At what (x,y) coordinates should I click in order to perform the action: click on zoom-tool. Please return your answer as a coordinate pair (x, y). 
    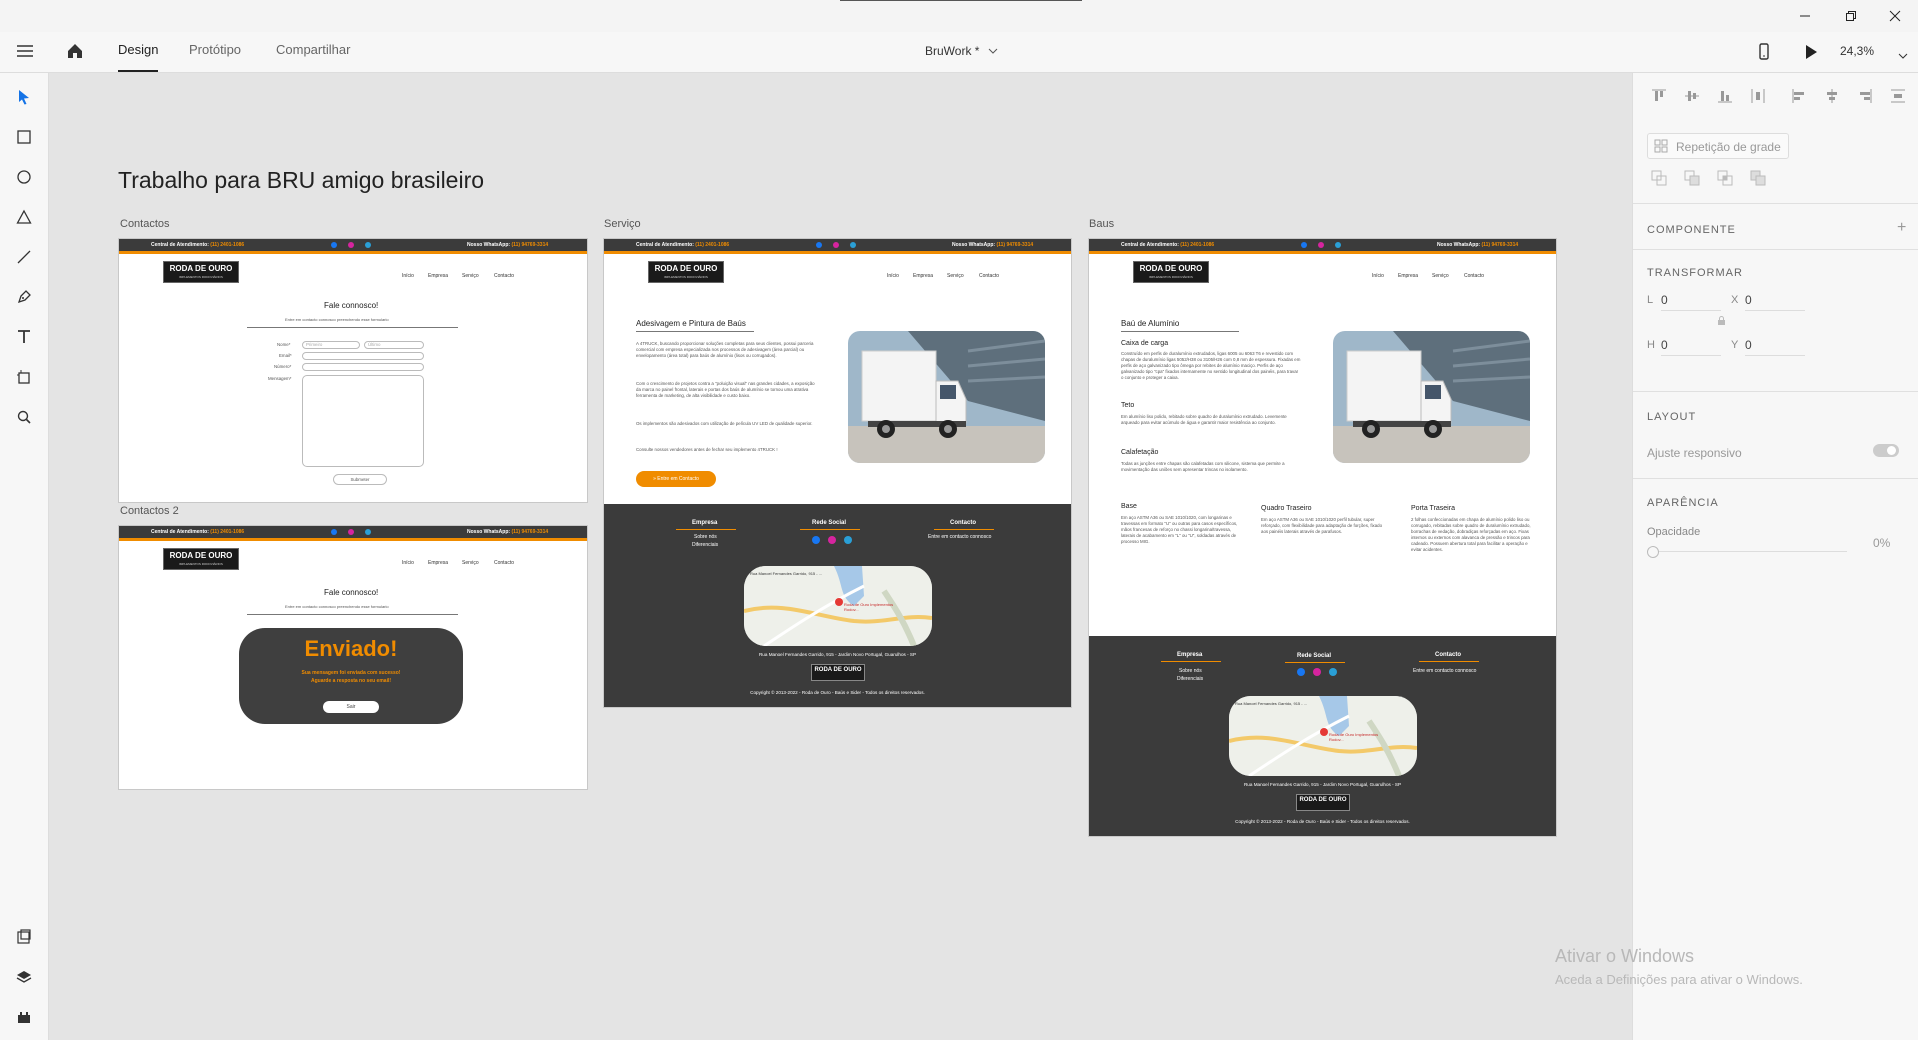
    Looking at the image, I should click on (24, 417).